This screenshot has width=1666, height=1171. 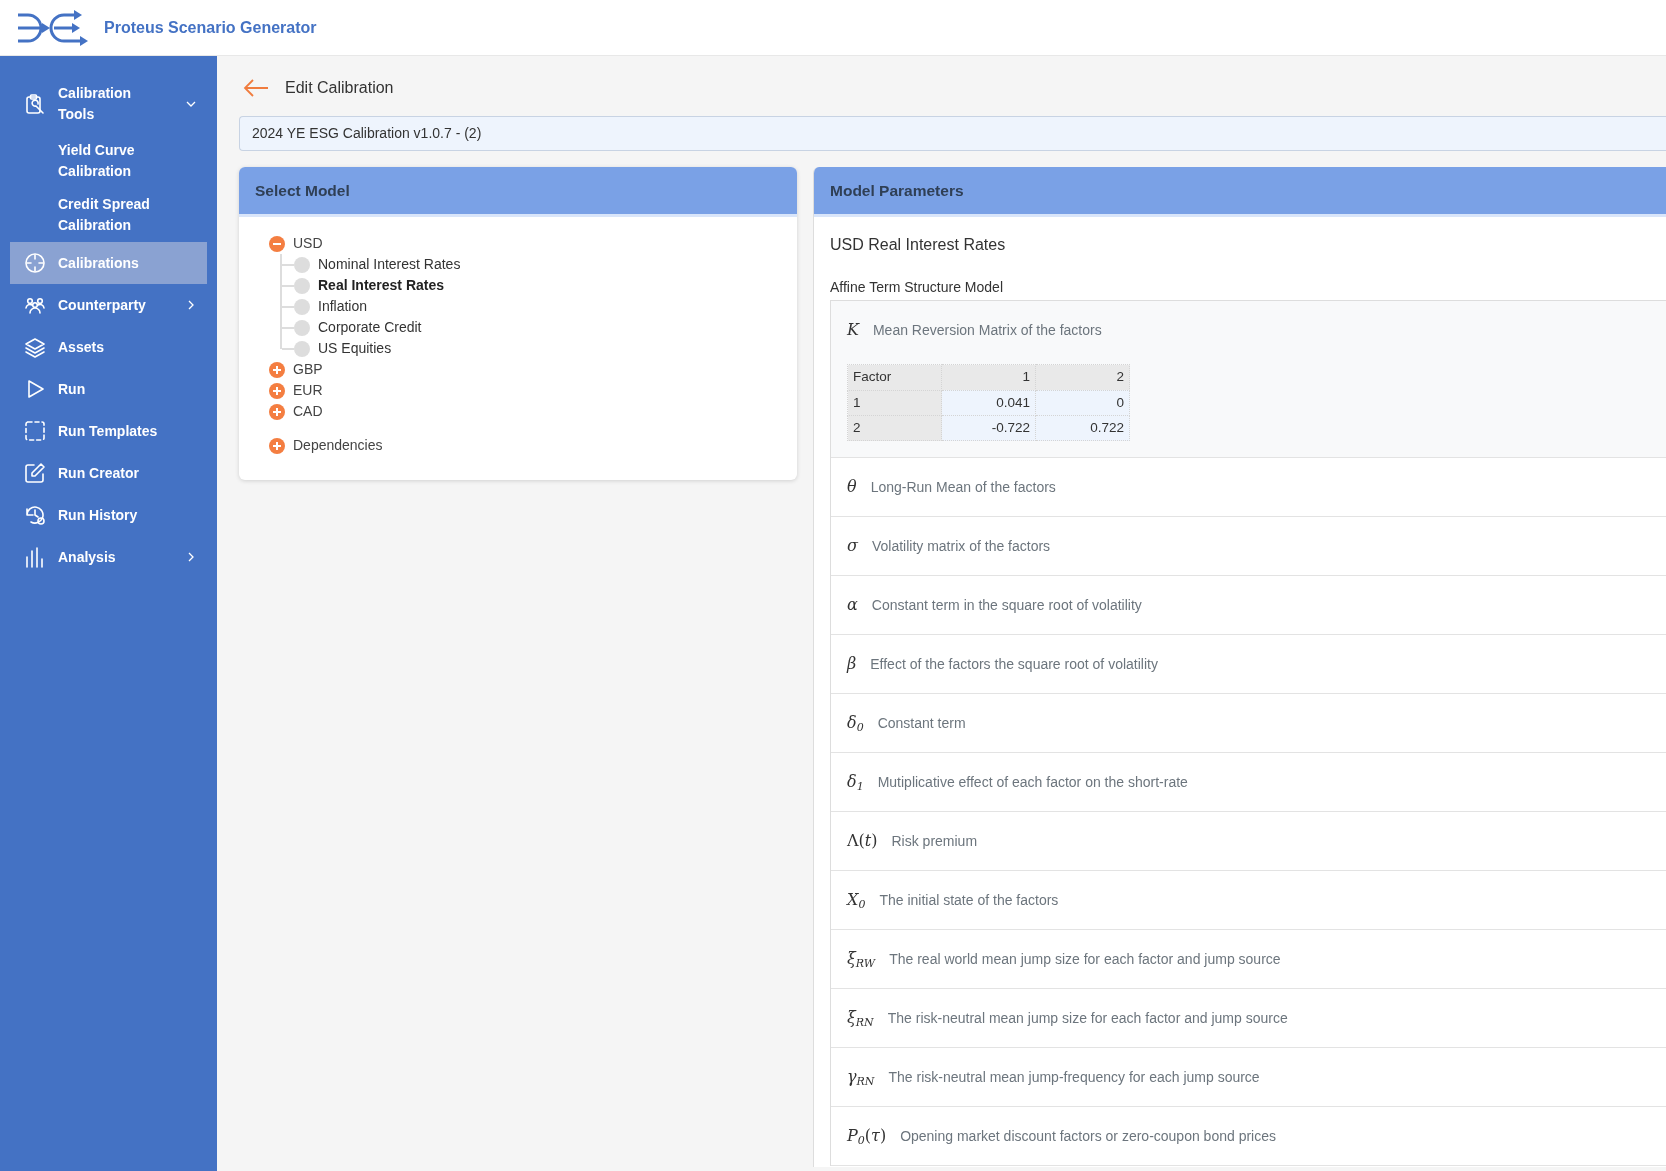 I want to click on app-title: Proteus Scenario Generator, so click(x=210, y=27).